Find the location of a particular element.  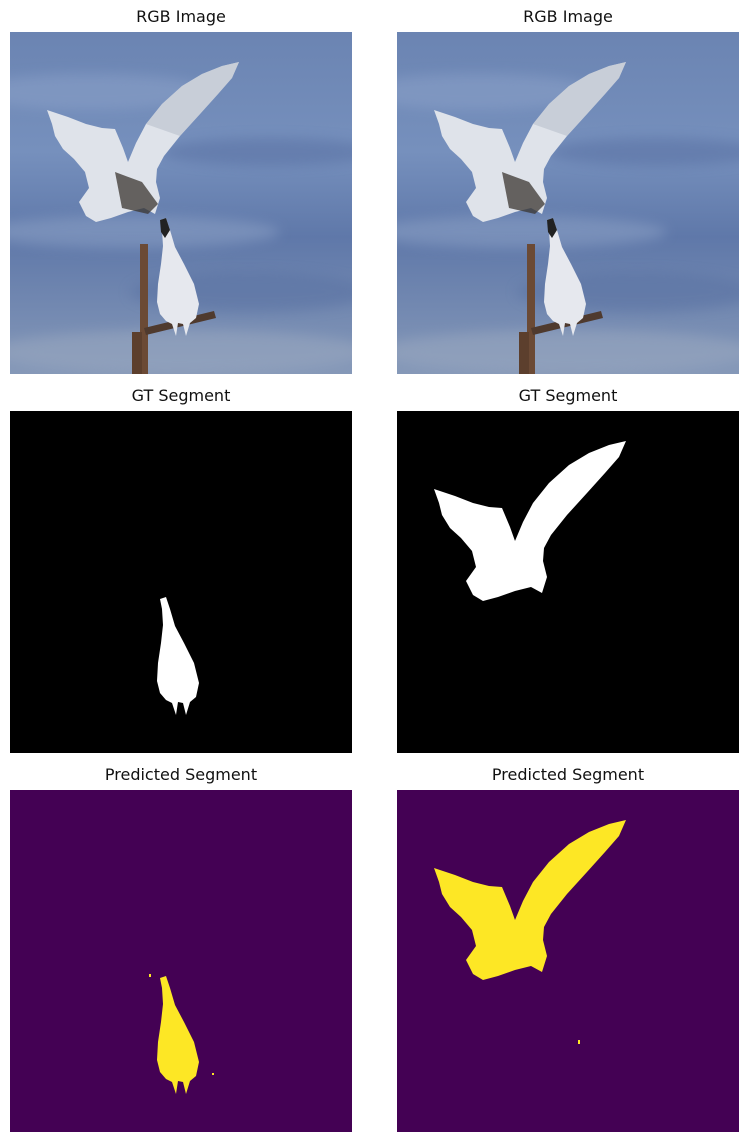

predicted-segment-title-left: Predicted Segment is located at coordinates (181, 774).